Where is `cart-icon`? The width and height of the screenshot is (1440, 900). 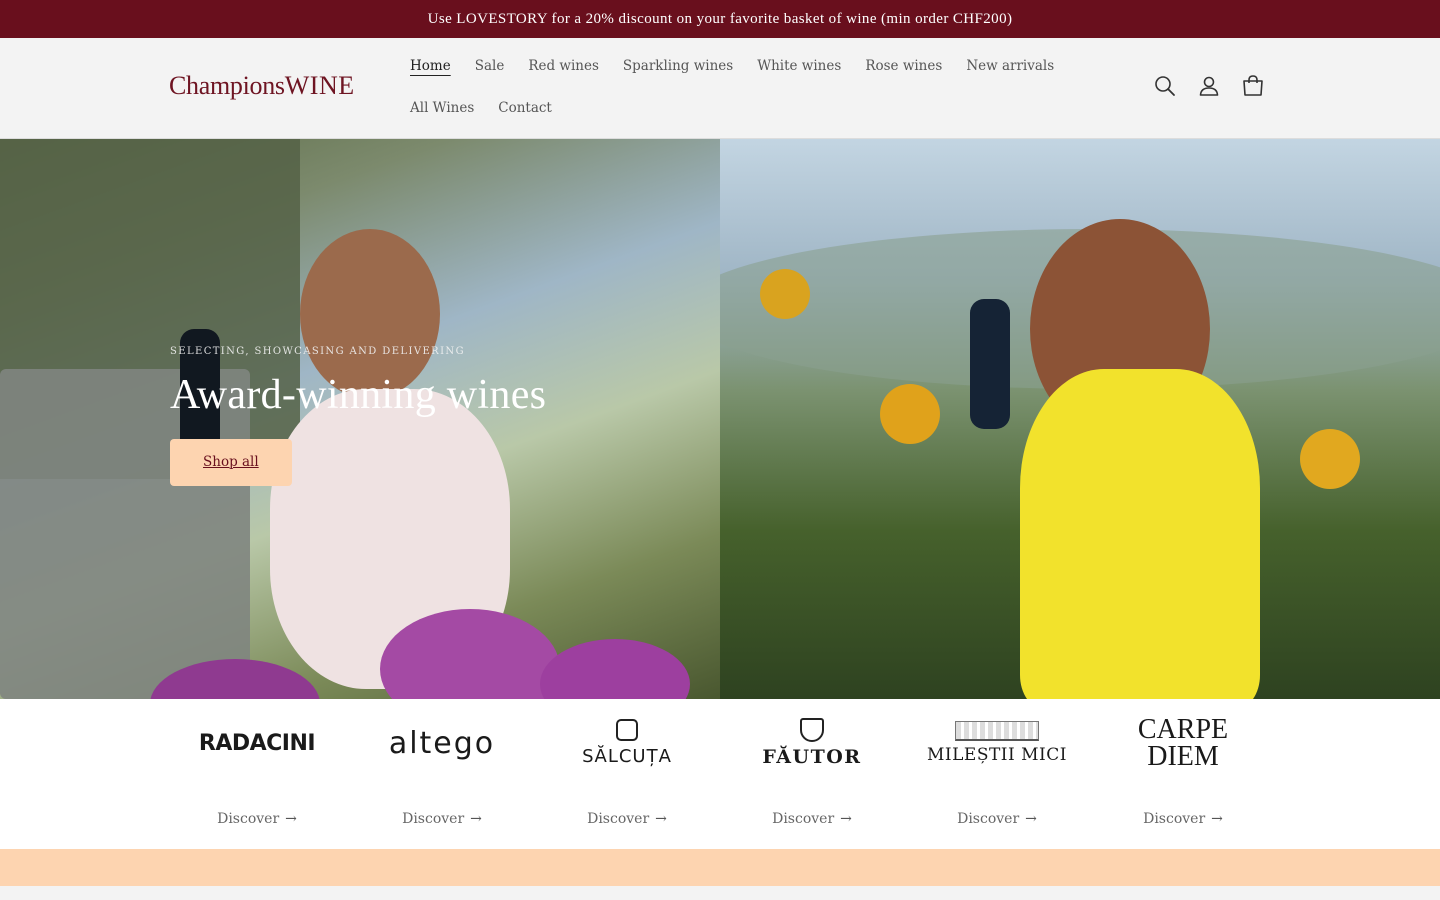
cart-icon is located at coordinates (1253, 86).